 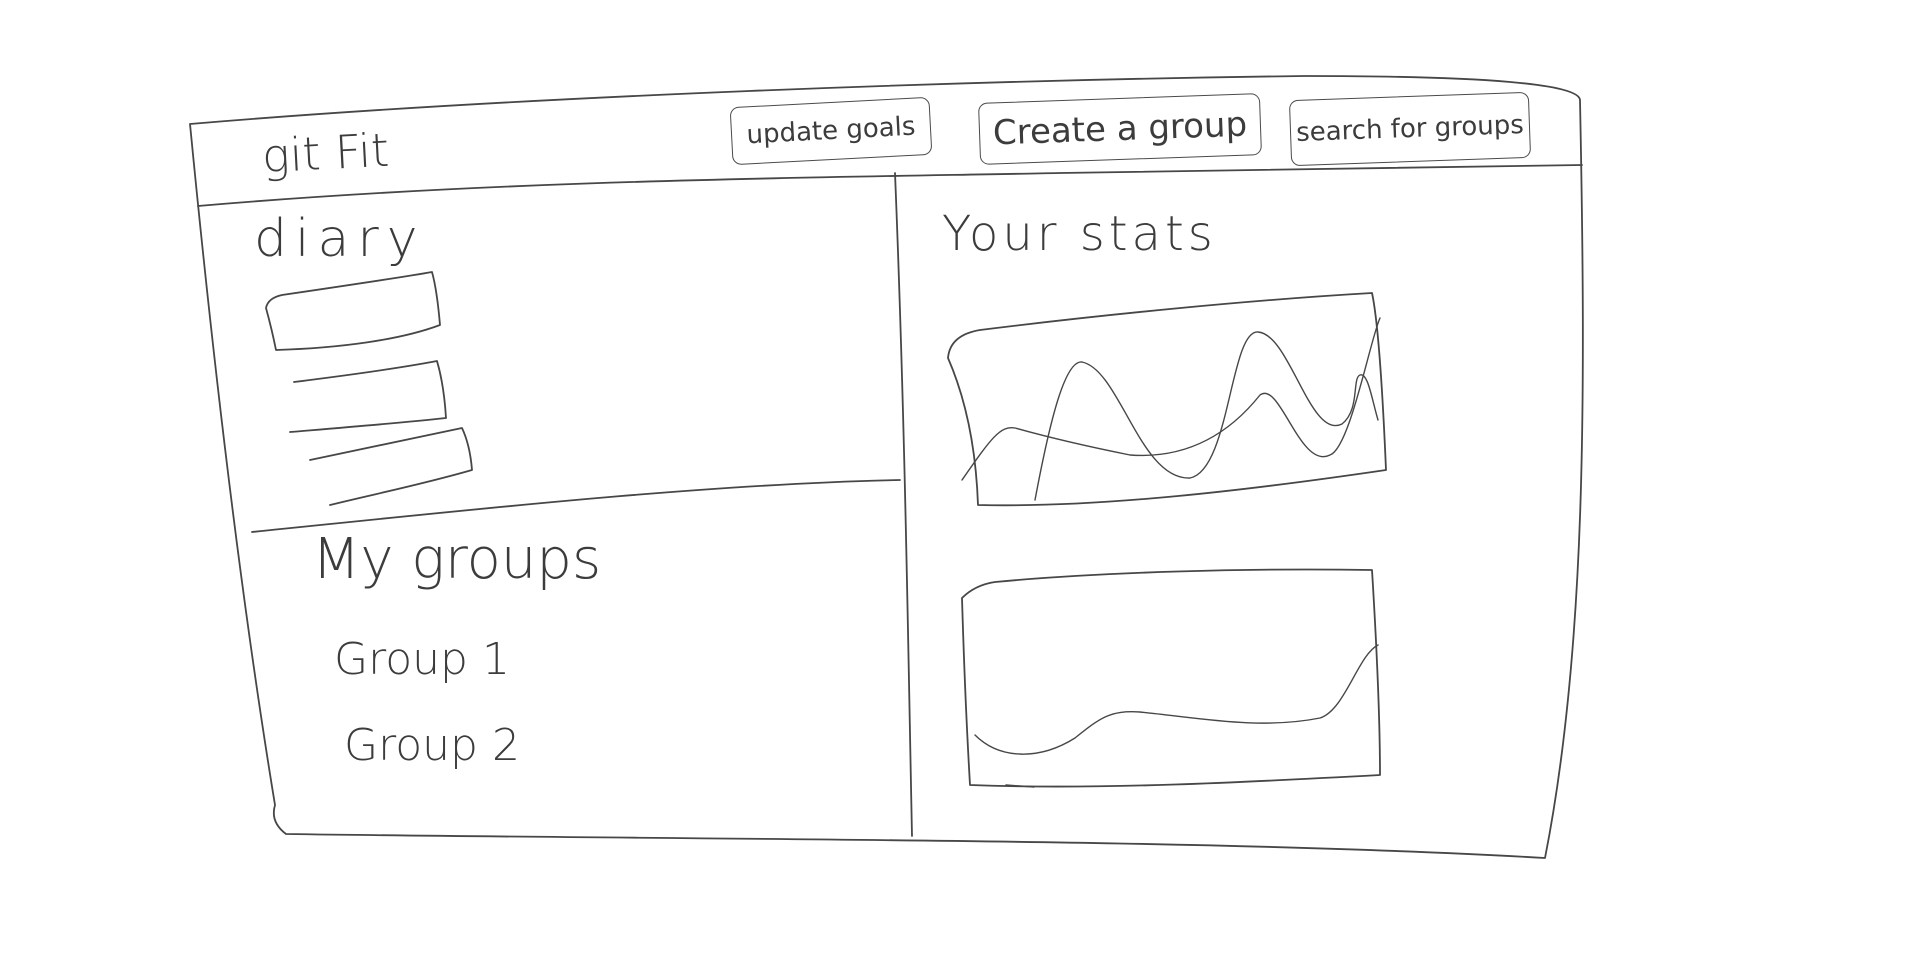 What do you see at coordinates (831, 131) in the screenshot?
I see `update-goals-button: update goals` at bounding box center [831, 131].